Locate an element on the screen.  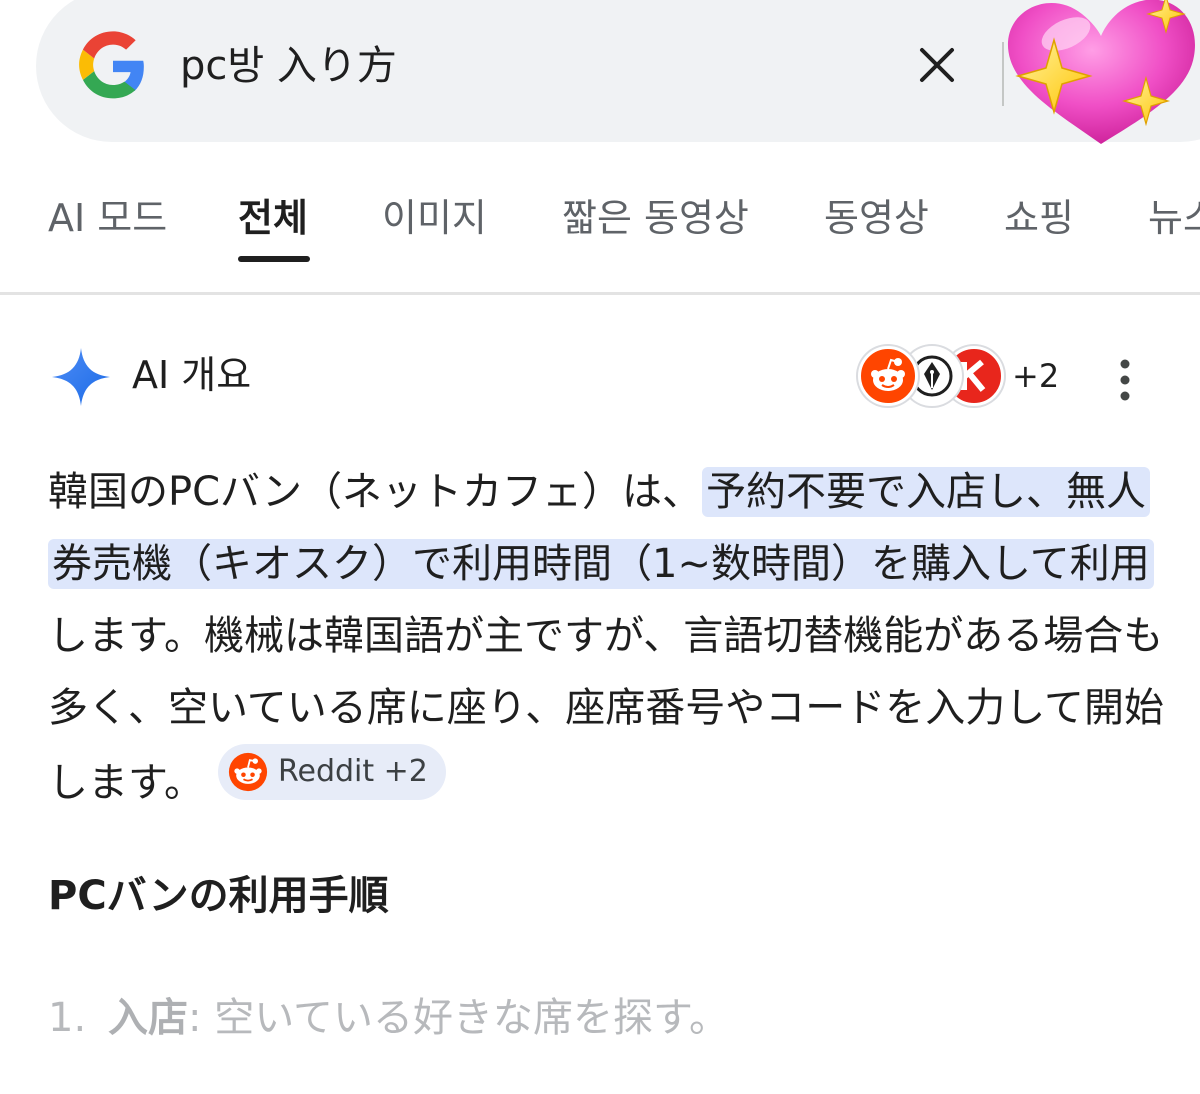
list-item: 1. 入店: 空いている好きな席を探す。 is located at coordinates (388, 1018).